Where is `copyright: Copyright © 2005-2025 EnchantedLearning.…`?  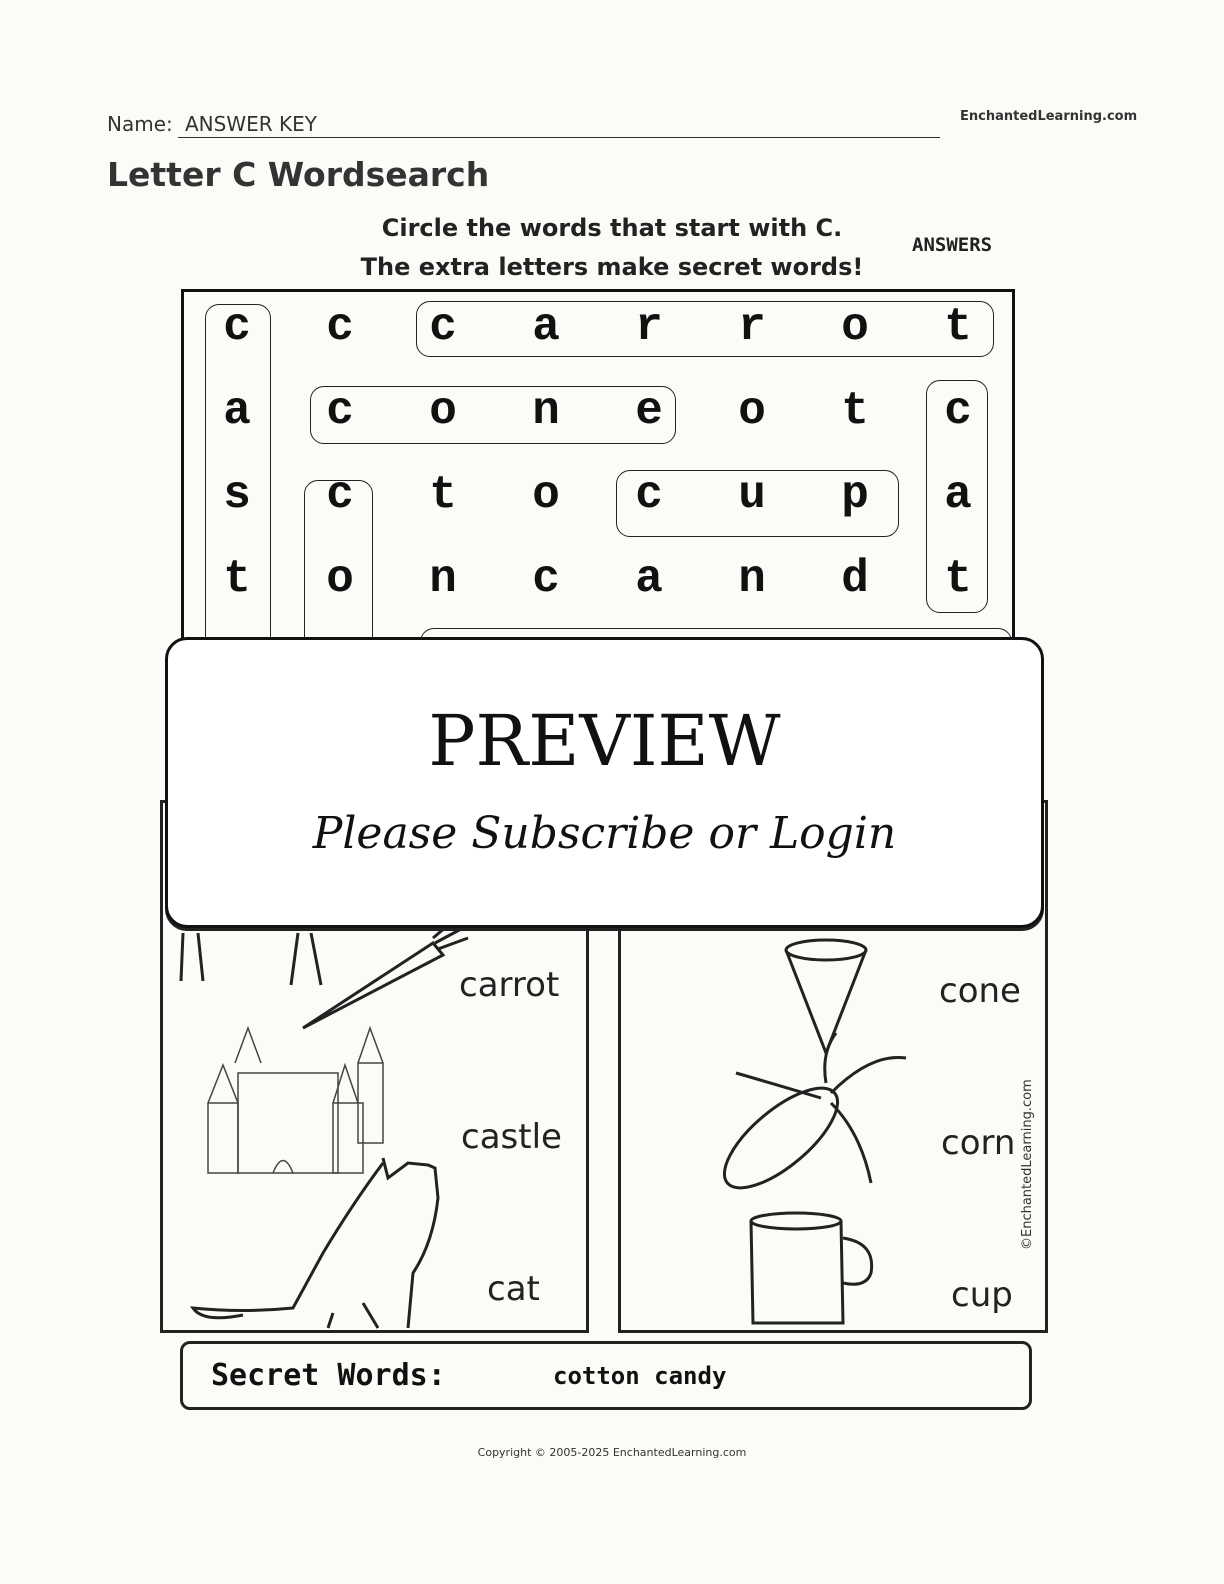 copyright: Copyright © 2005-2025 EnchantedLearning.… is located at coordinates (612, 1452).